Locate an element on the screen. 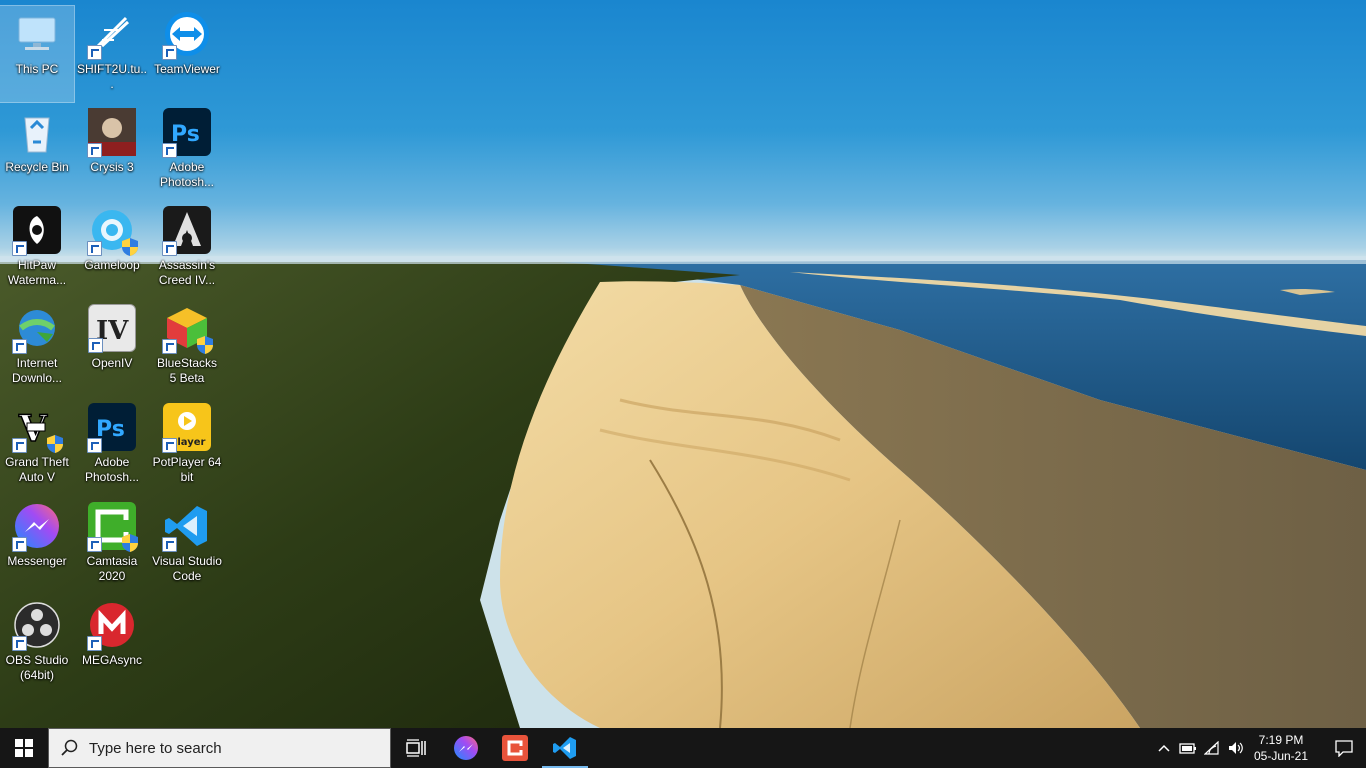 This screenshot has width=1366, height=768. show-hidden-icons-button is located at coordinates (1164, 748).